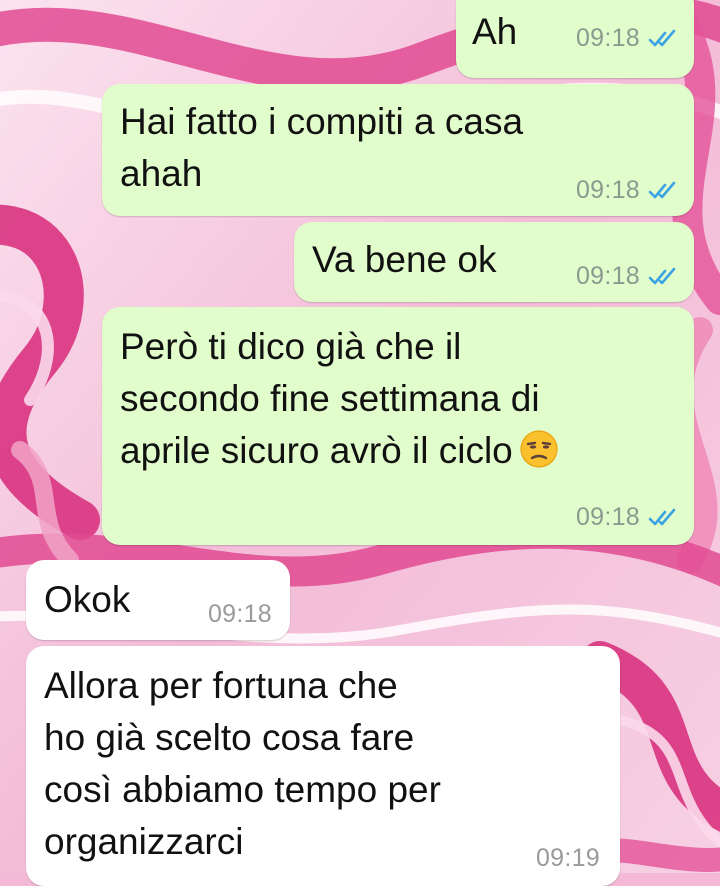  What do you see at coordinates (87, 599) in the screenshot?
I see `message-text: Okok` at bounding box center [87, 599].